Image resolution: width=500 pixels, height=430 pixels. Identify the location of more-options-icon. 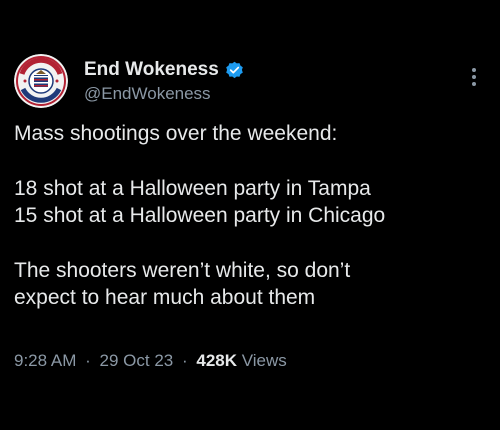
(474, 77).